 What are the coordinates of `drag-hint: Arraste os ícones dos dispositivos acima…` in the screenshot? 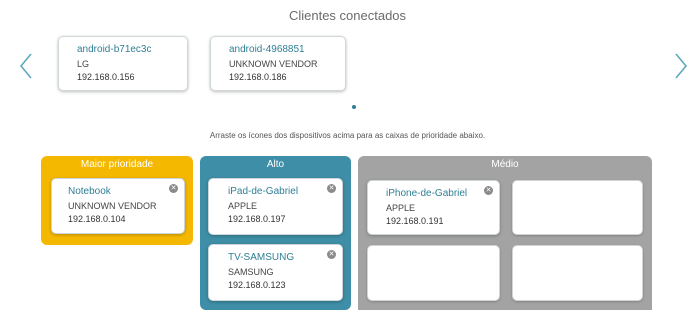 It's located at (347, 135).